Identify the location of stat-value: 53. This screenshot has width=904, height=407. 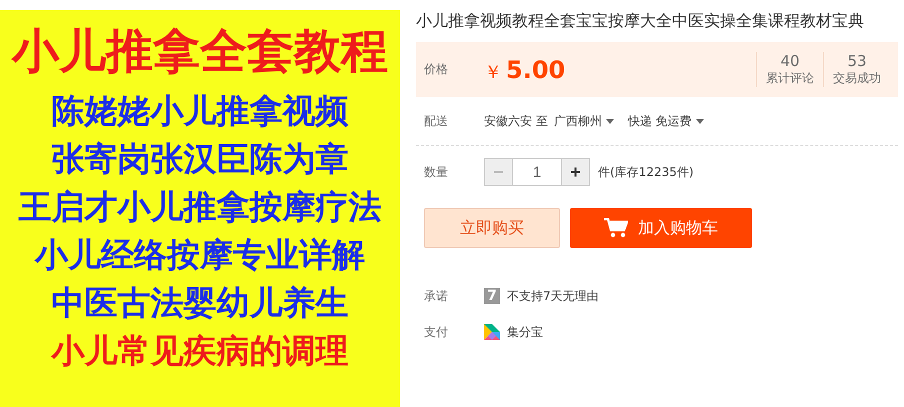
(857, 61).